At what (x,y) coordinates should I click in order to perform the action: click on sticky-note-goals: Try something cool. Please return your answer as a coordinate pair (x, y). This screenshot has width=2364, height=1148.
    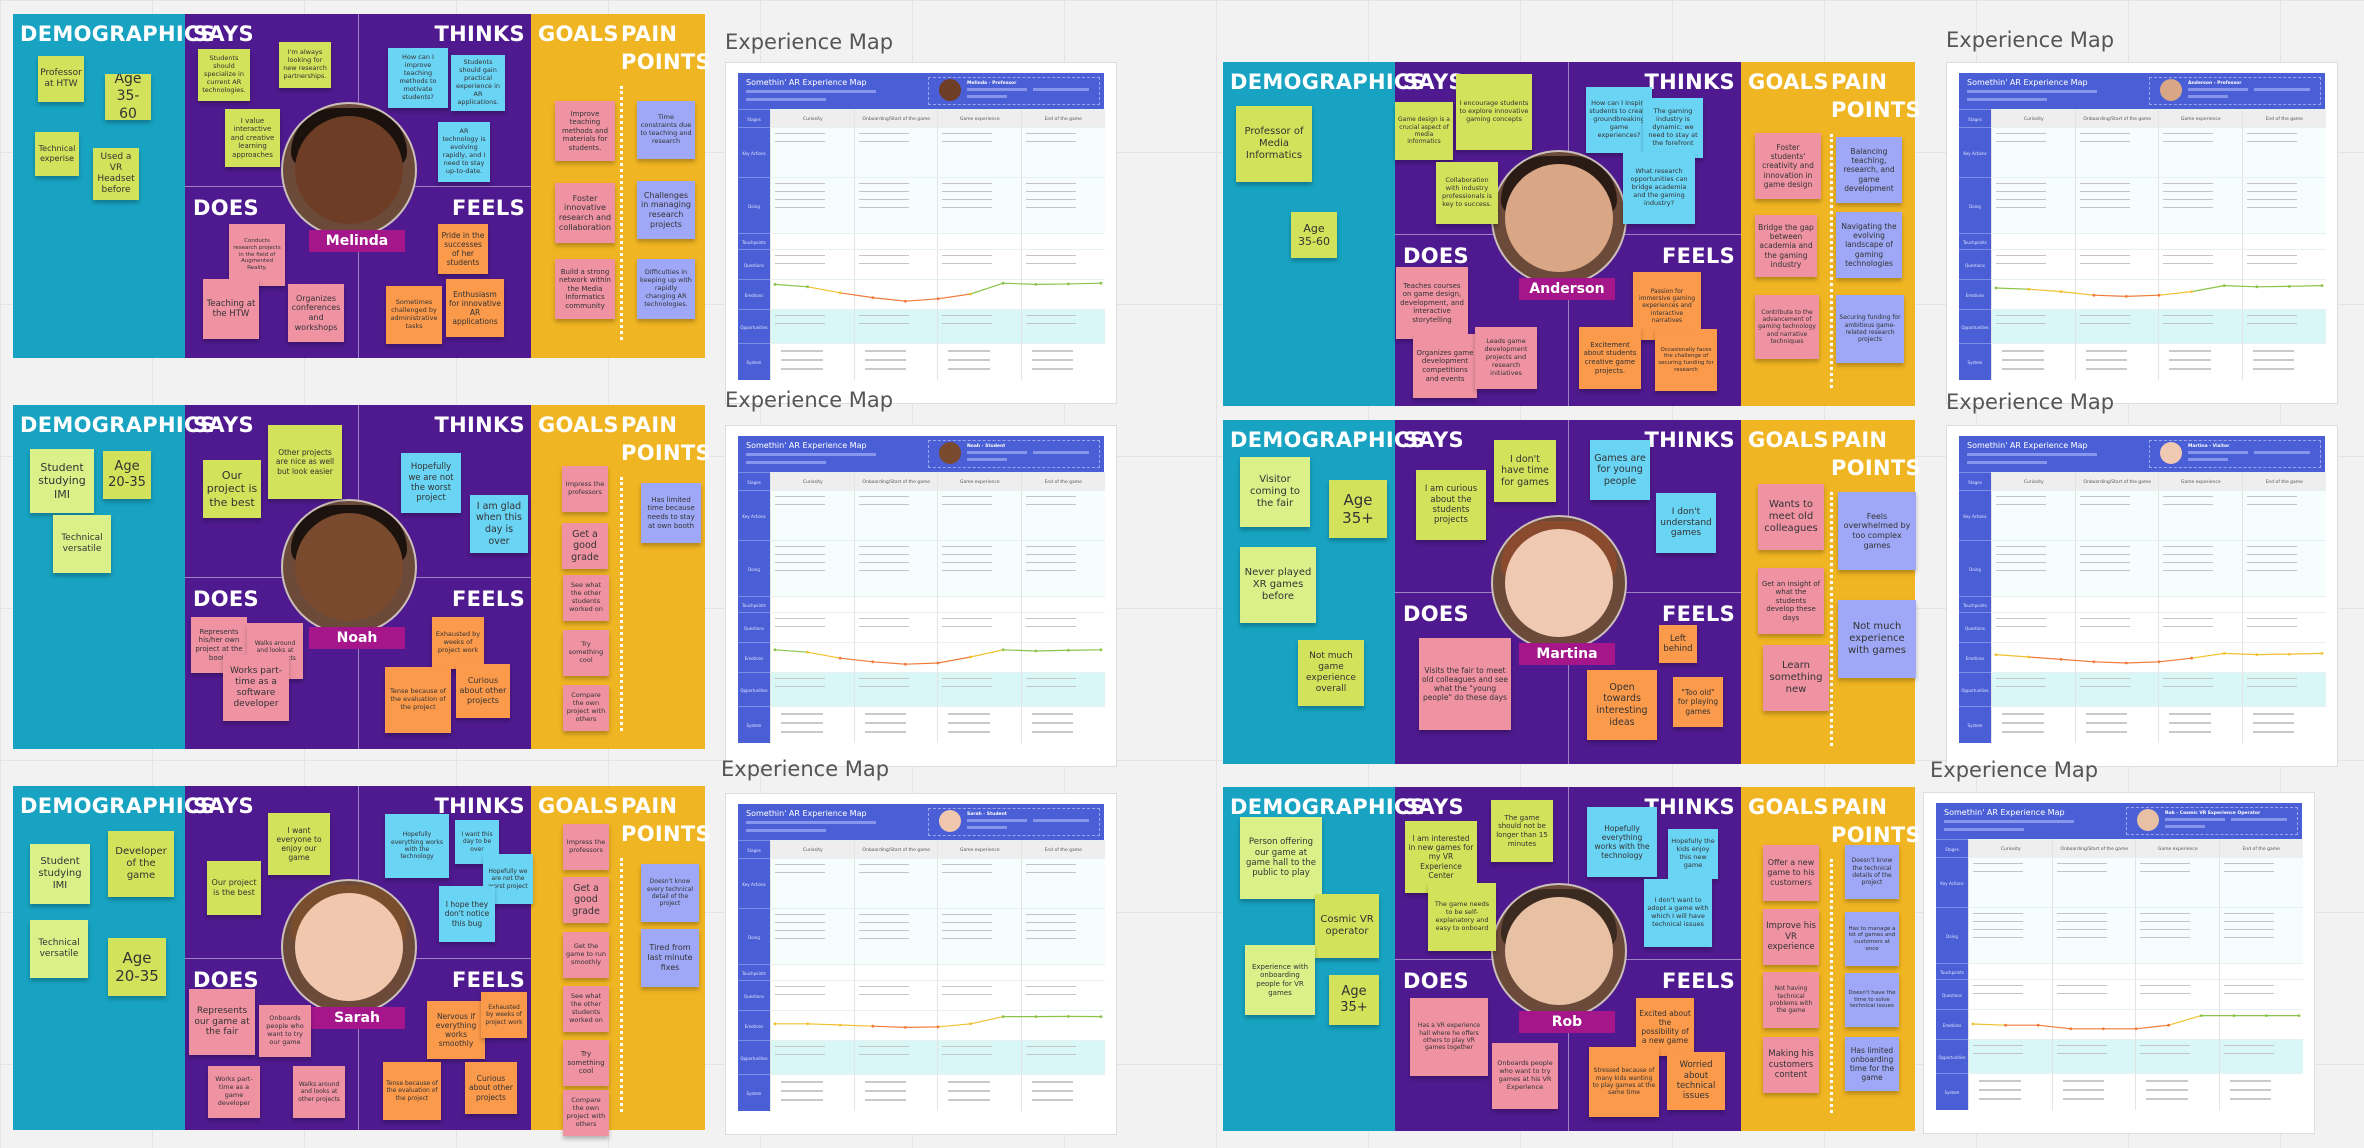
    Looking at the image, I should click on (586, 1063).